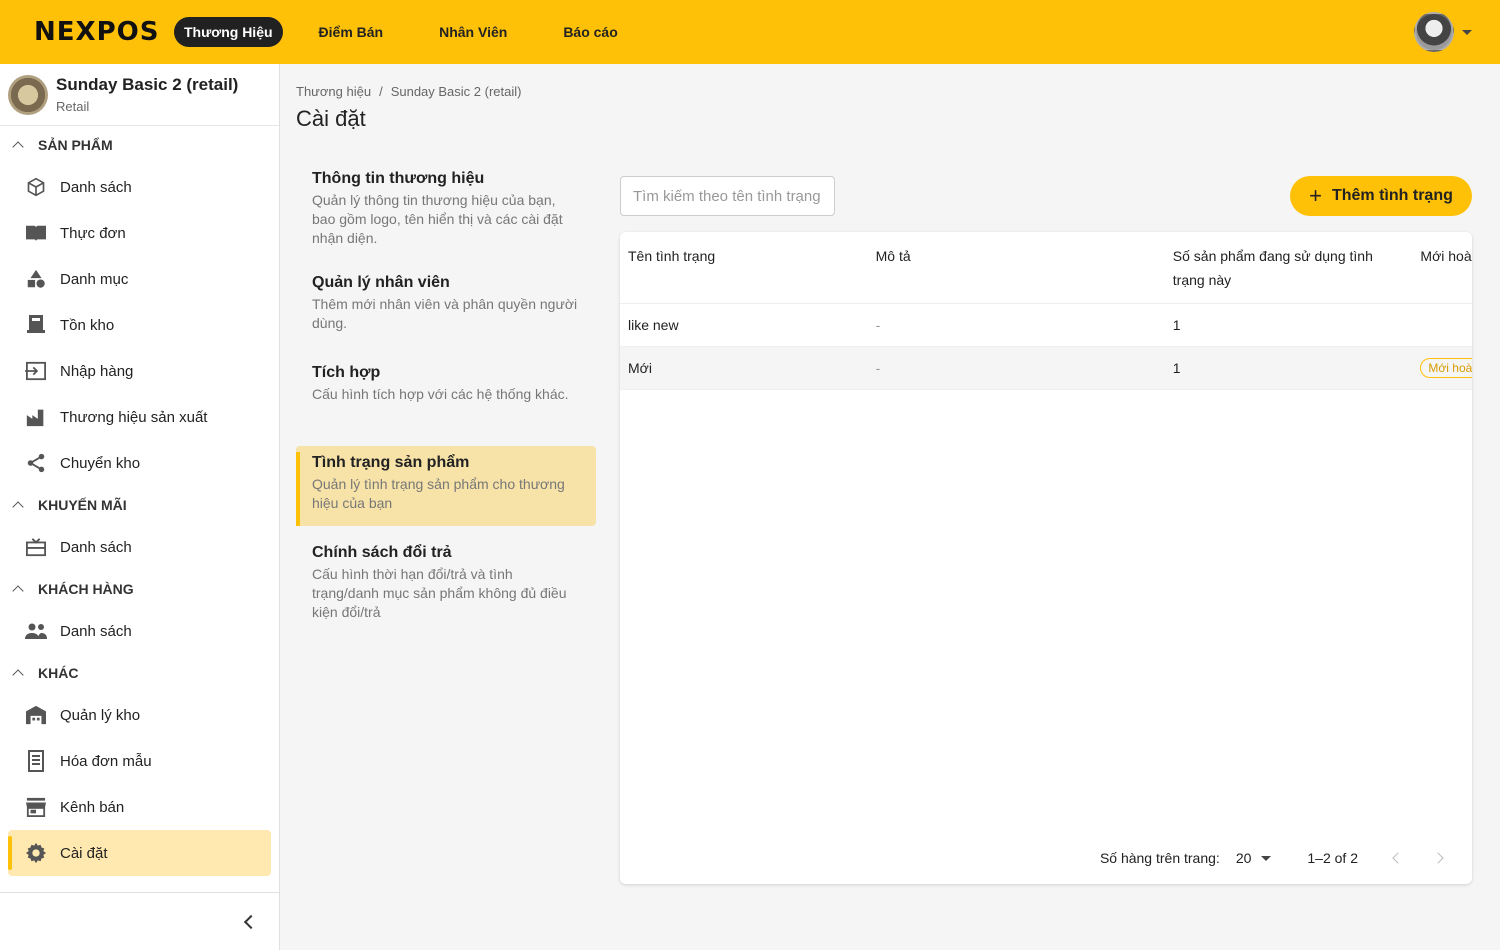 This screenshot has width=1500, height=950. Describe the element at coordinates (36, 547) in the screenshot. I see `gift-card-icon` at that location.